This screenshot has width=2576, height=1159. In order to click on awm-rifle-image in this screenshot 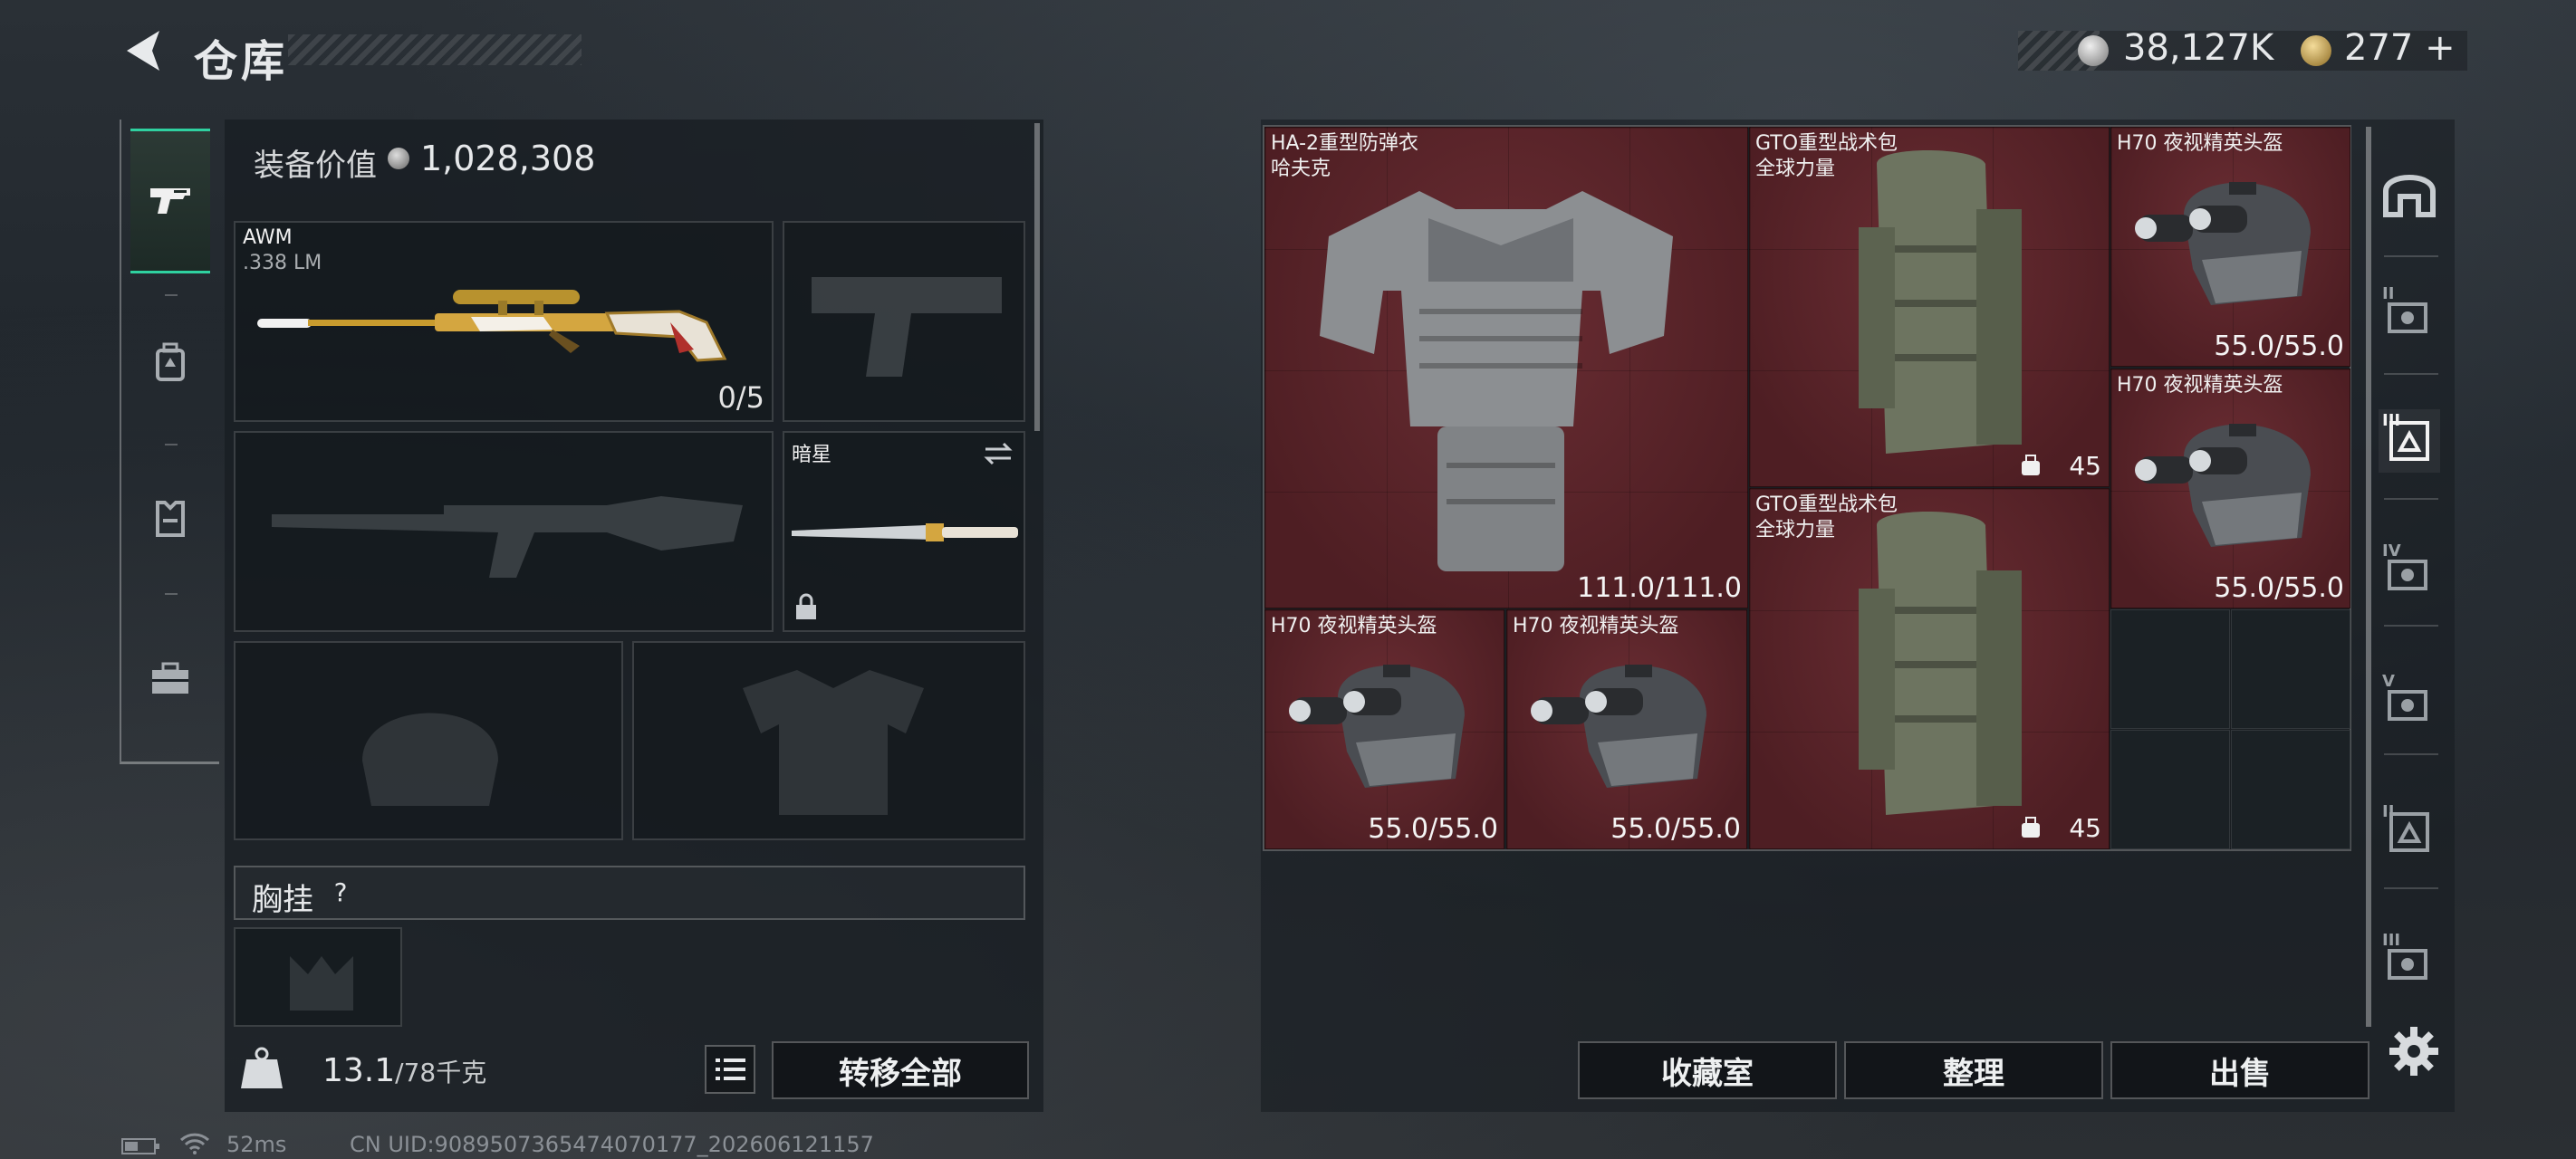, I will do `click(492, 326)`.